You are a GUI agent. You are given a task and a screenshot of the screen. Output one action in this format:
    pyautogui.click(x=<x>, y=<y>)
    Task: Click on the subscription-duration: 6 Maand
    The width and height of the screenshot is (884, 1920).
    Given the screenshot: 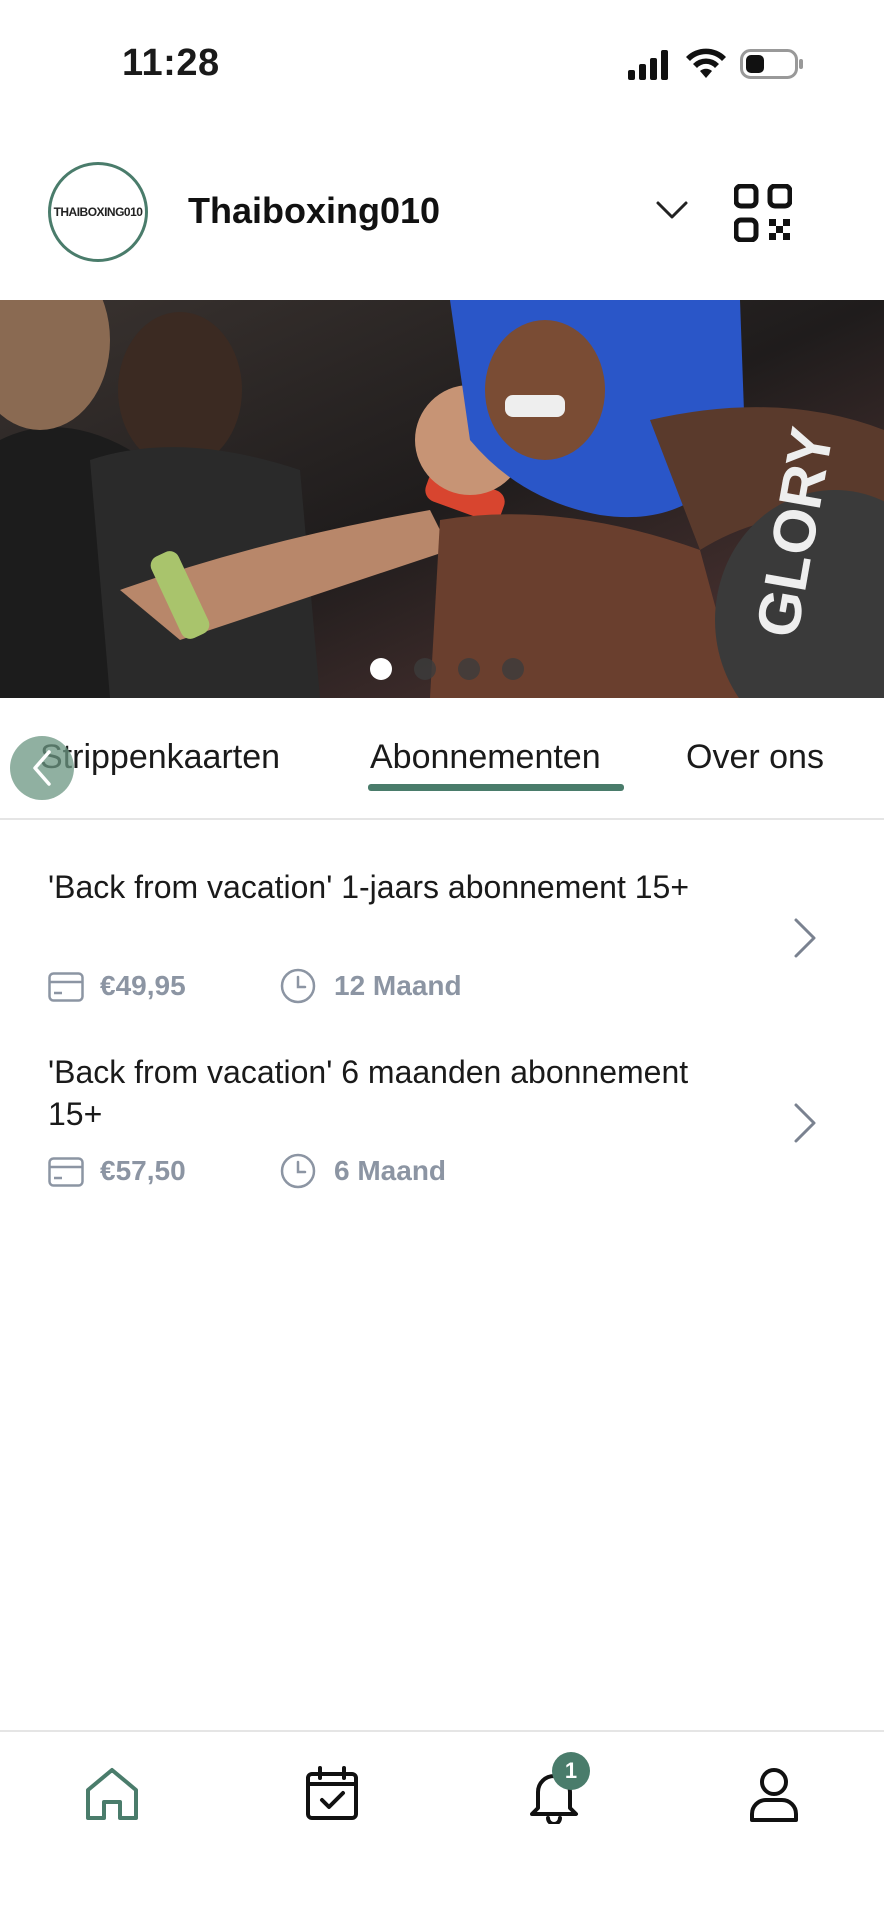 What is the action you would take?
    pyautogui.click(x=390, y=1170)
    